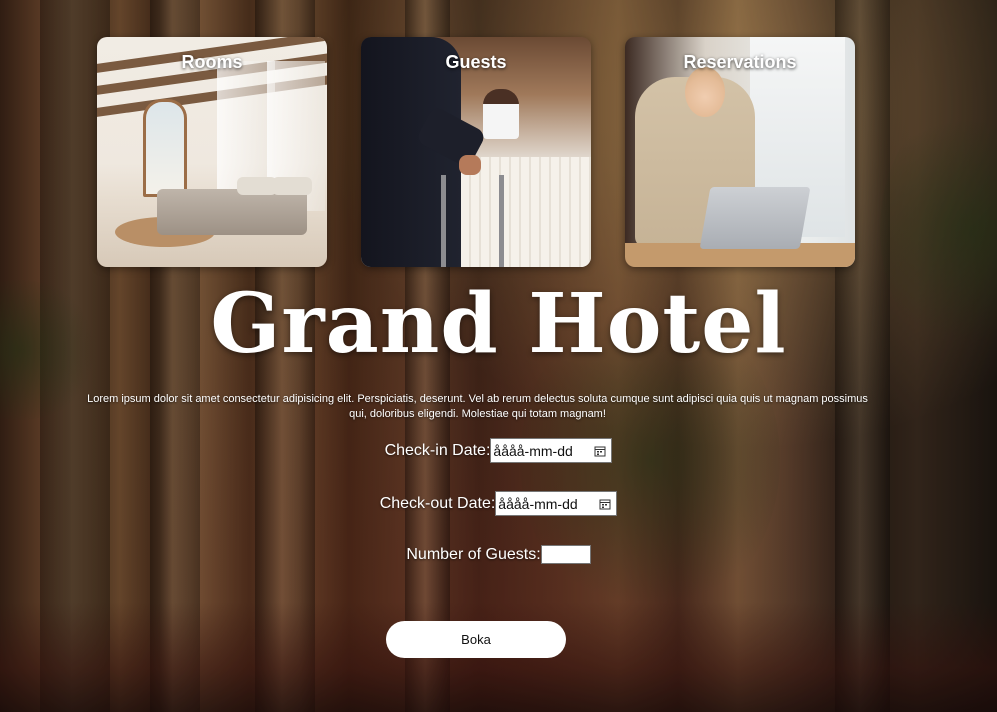 The height and width of the screenshot is (712, 997). I want to click on card-reservations-title: Reservations, so click(740, 62).